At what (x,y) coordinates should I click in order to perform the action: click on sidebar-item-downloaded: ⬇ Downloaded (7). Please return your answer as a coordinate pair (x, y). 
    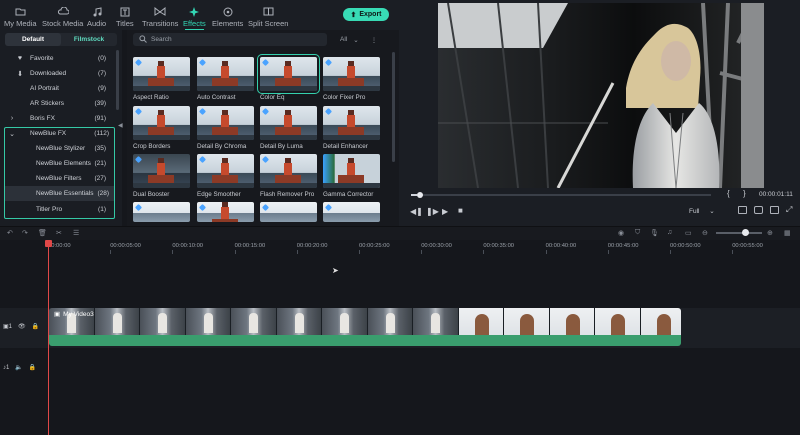
    Looking at the image, I should click on (56, 73).